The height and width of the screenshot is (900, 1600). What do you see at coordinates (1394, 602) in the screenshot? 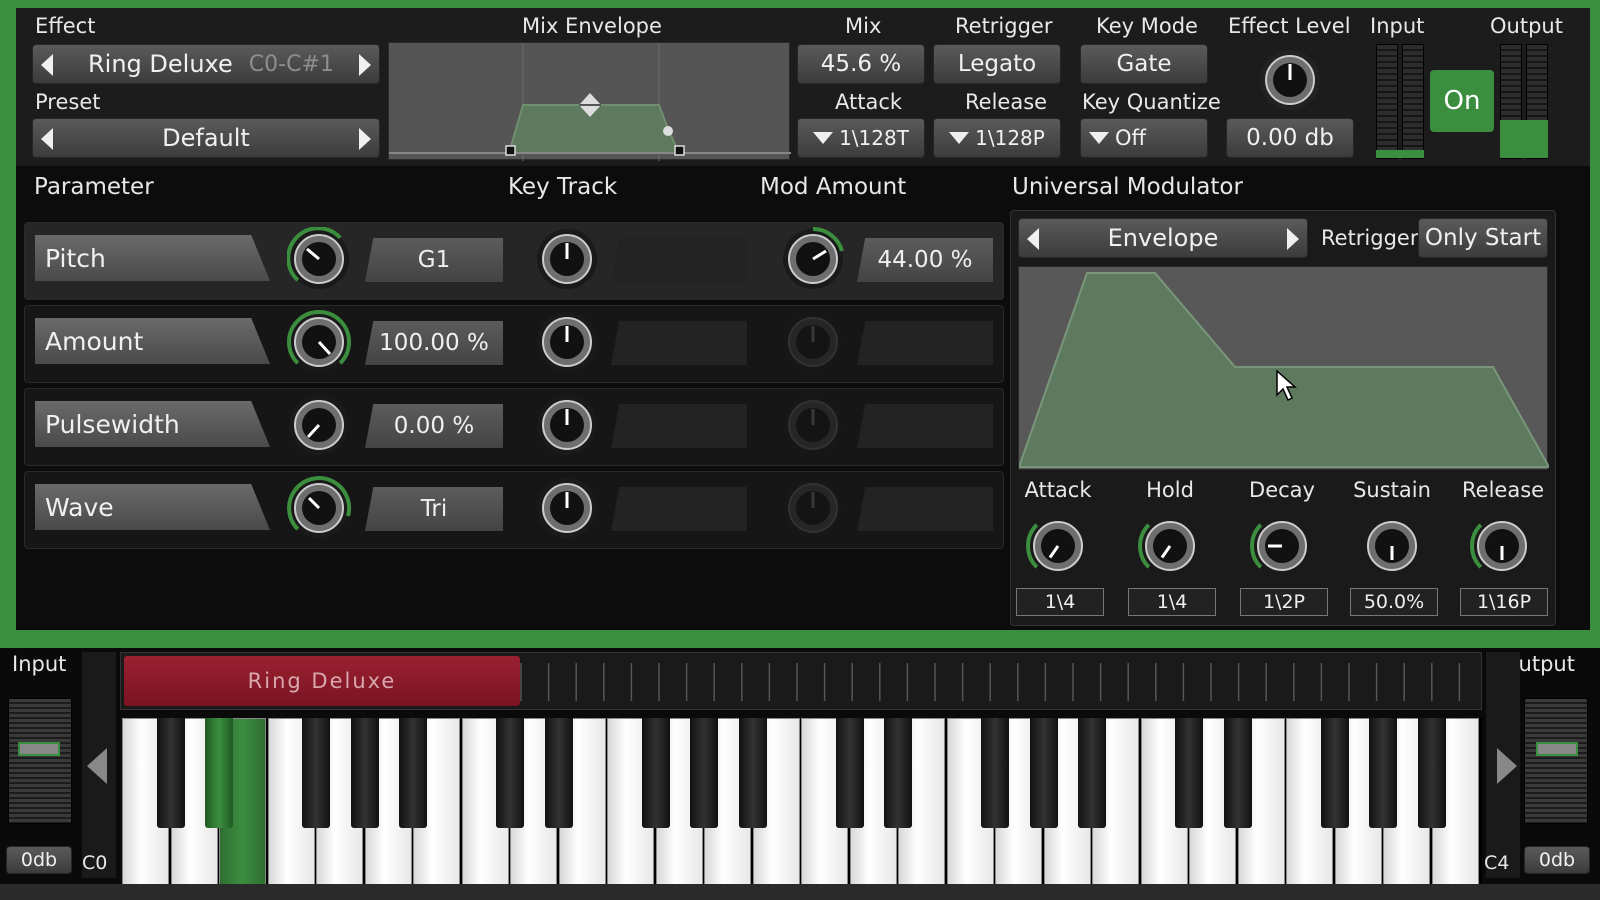
I see `modulator-sustain-value: 50.0%` at bounding box center [1394, 602].